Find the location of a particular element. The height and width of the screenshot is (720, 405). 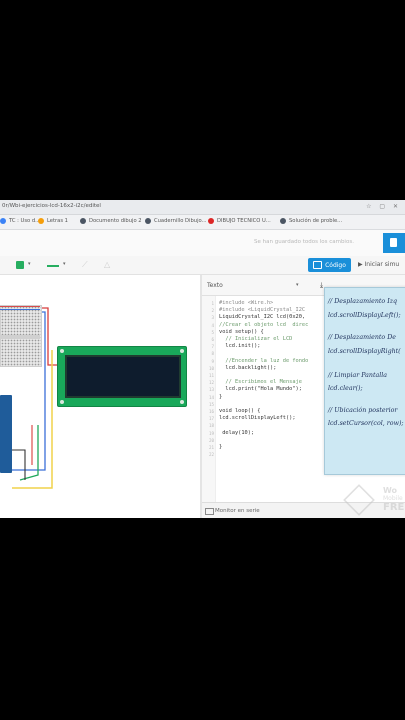

toolbar: ▾ ▾ ⟋ △ Código ▶ Iniciar simu is located at coordinates (202, 265).